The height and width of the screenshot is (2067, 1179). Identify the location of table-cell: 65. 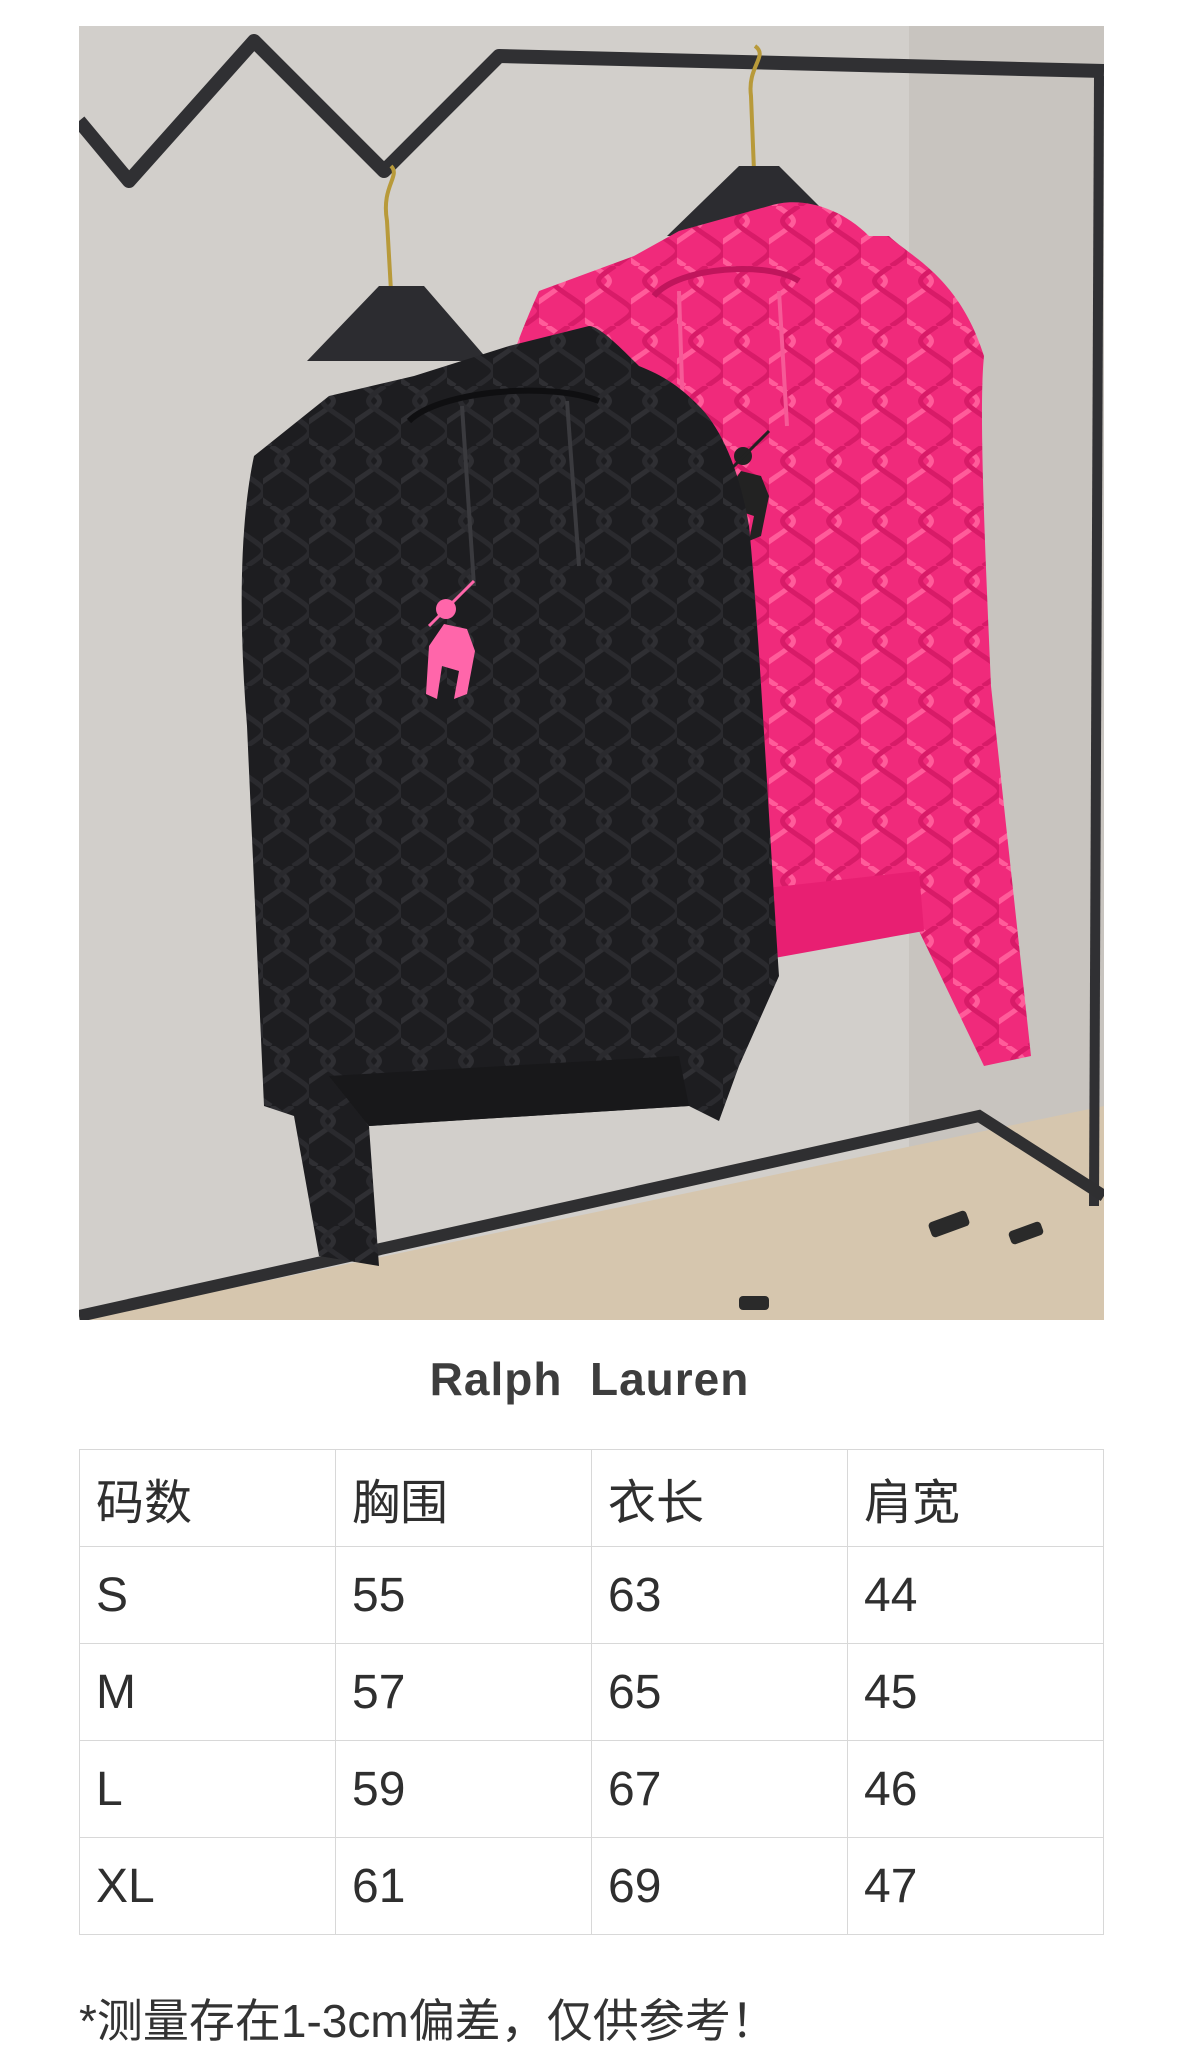
(719, 1692).